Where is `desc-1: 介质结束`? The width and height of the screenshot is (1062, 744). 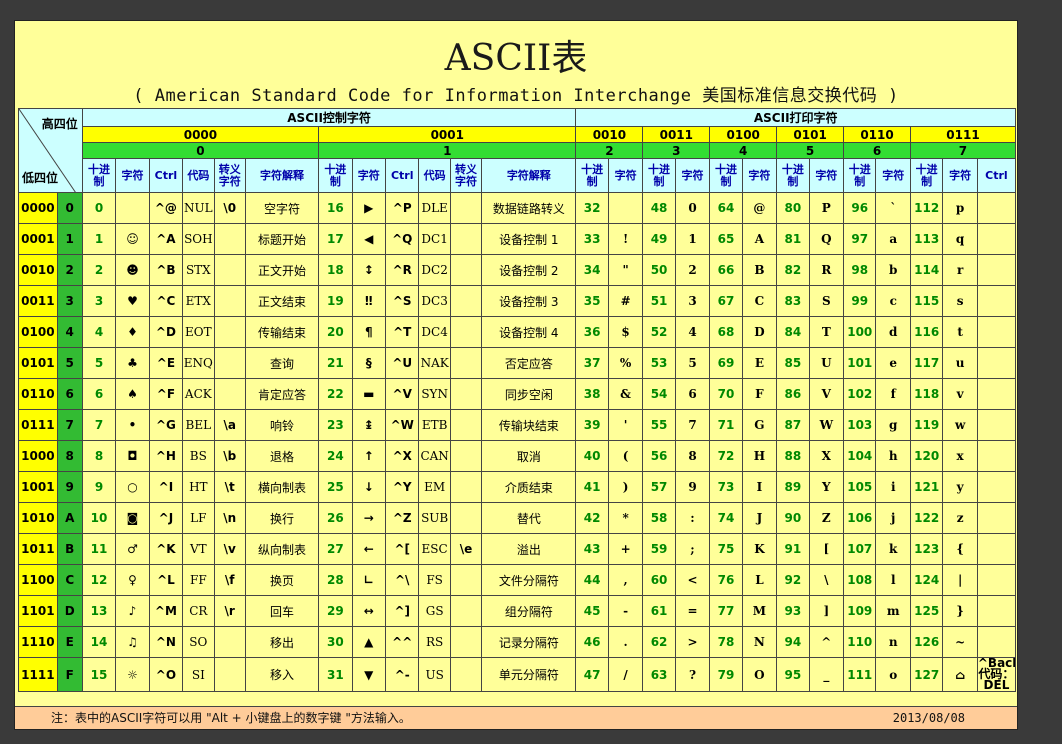
desc-1: 介质结束 is located at coordinates (529, 487).